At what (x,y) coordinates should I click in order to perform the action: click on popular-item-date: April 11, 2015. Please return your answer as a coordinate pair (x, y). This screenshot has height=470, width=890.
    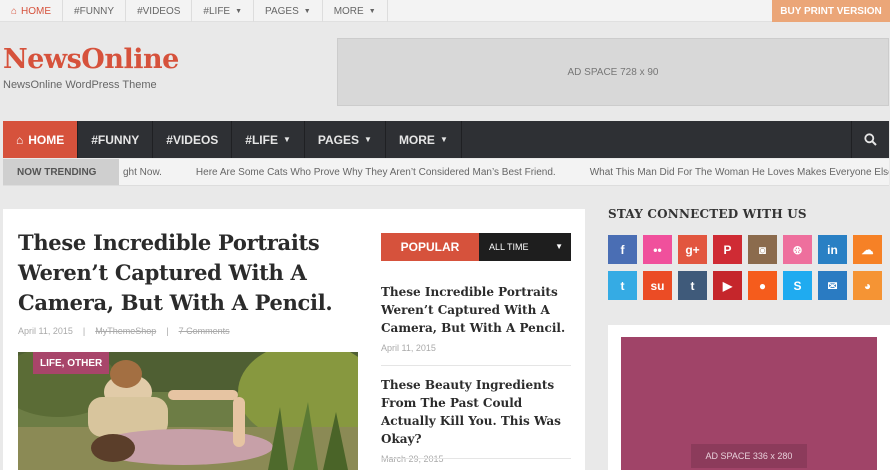
    Looking at the image, I should click on (408, 348).